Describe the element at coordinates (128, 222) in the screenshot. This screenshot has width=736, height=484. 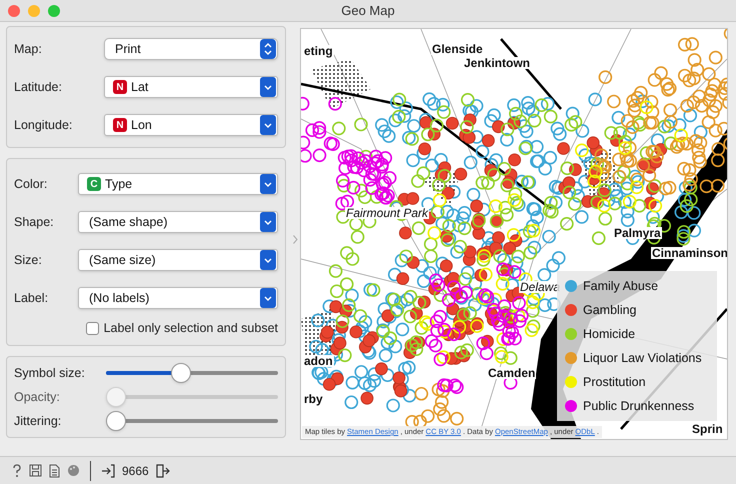
I see `dropdown-value: (Same shape)` at that location.